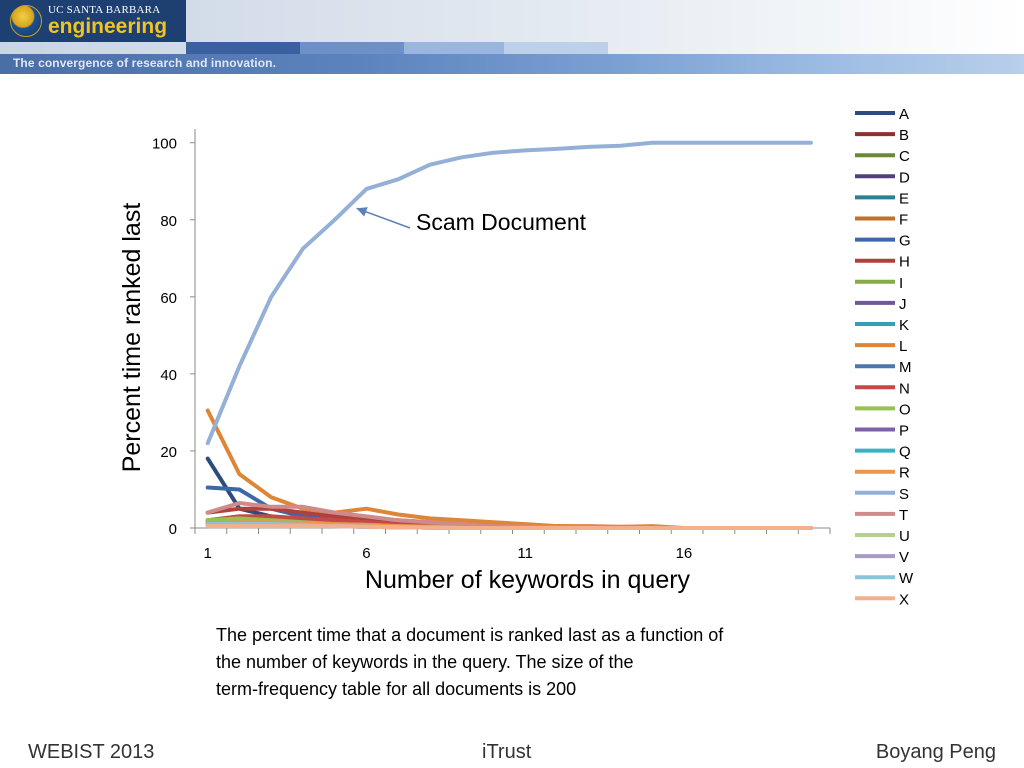  Describe the element at coordinates (906, 578) in the screenshot. I see `legend-label-w: W` at that location.